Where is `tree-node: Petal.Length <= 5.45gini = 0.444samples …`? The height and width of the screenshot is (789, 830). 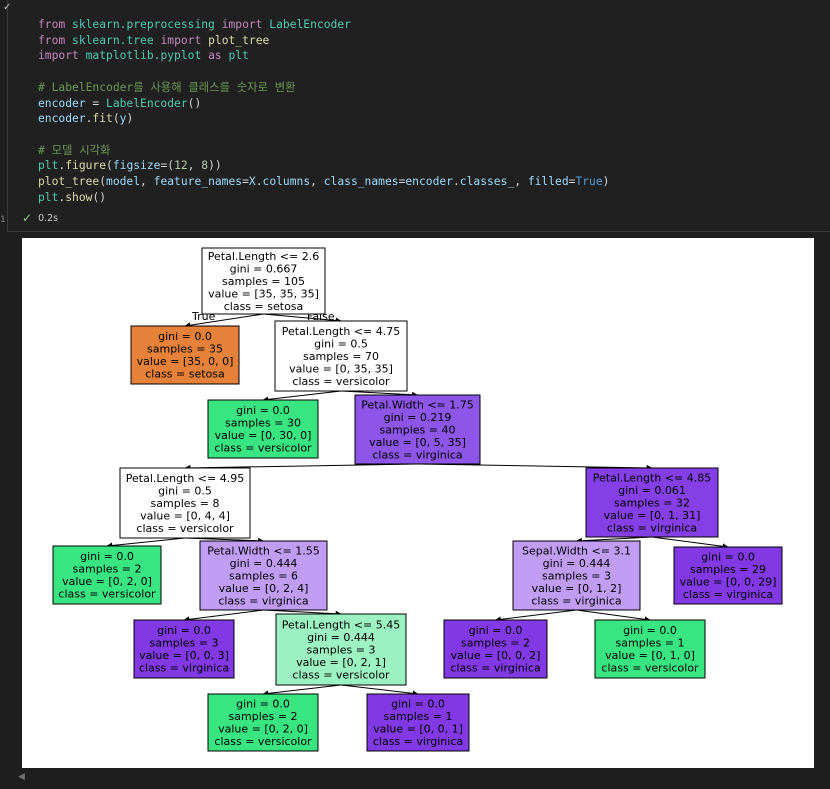 tree-node: Petal.Length <= 5.45gini = 0.444samples … is located at coordinates (341, 649).